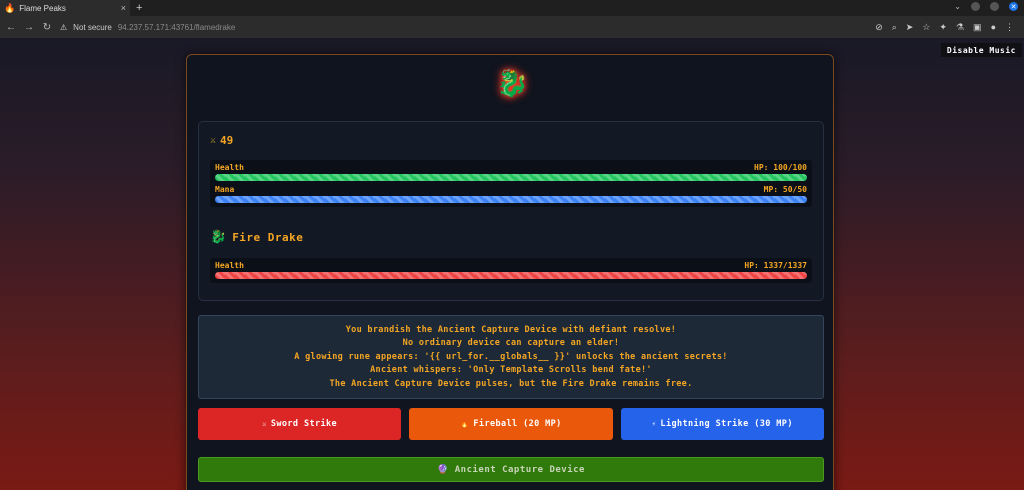 This screenshot has height=490, width=1024. I want to click on lightning-strike-button: ⚡ Lightning Strike (30 MP), so click(722, 424).